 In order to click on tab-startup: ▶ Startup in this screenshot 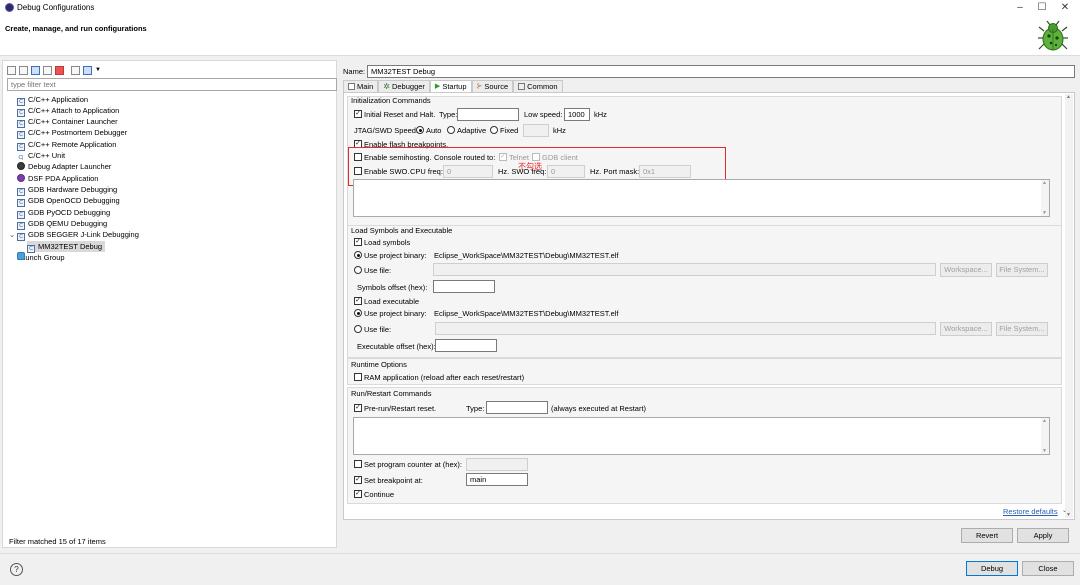, I will do `click(450, 86)`.